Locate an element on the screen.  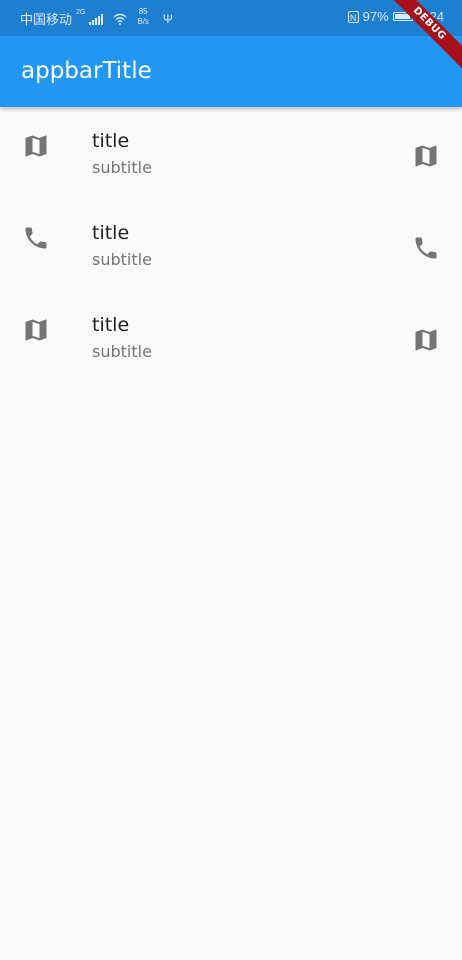
status-bar-right: N 97% 3:24 is located at coordinates (395, 16).